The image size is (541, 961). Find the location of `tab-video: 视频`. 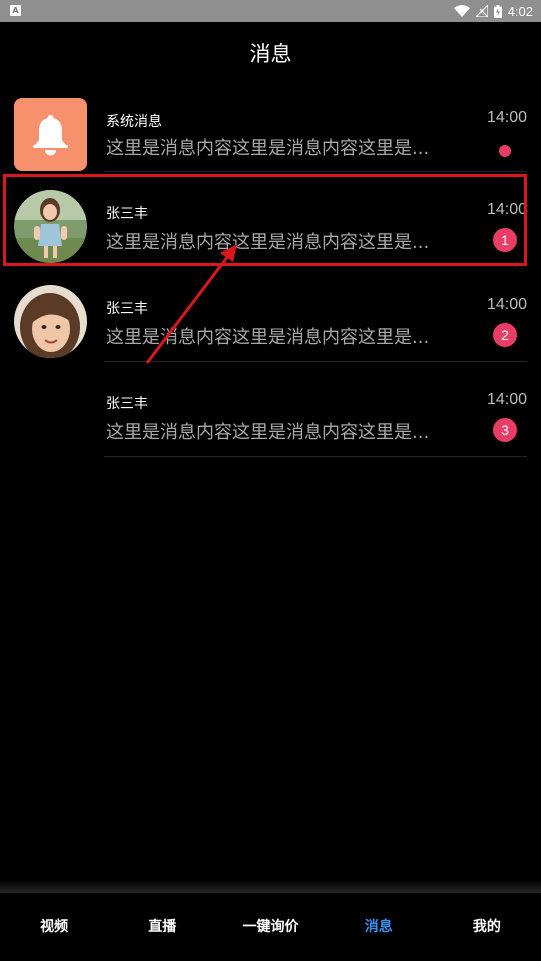

tab-video: 视频 is located at coordinates (54, 927).